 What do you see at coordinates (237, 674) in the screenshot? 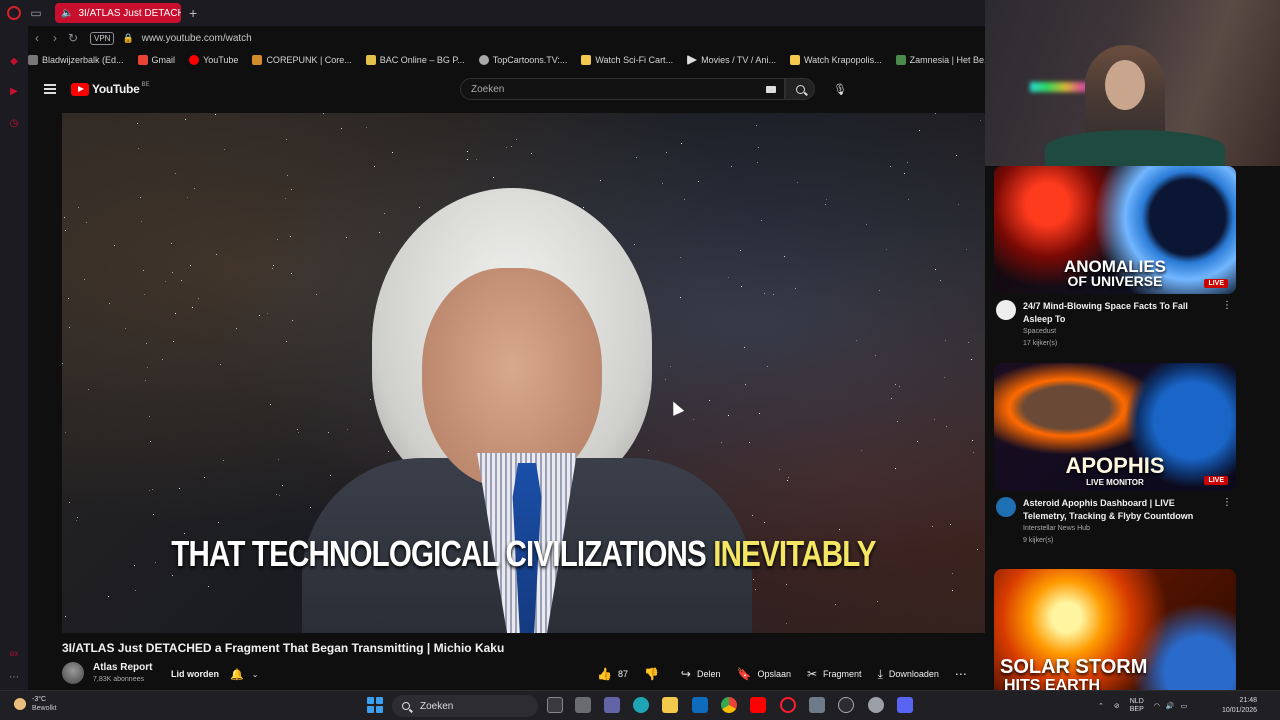
I see `bell-icon: 🔔` at bounding box center [237, 674].